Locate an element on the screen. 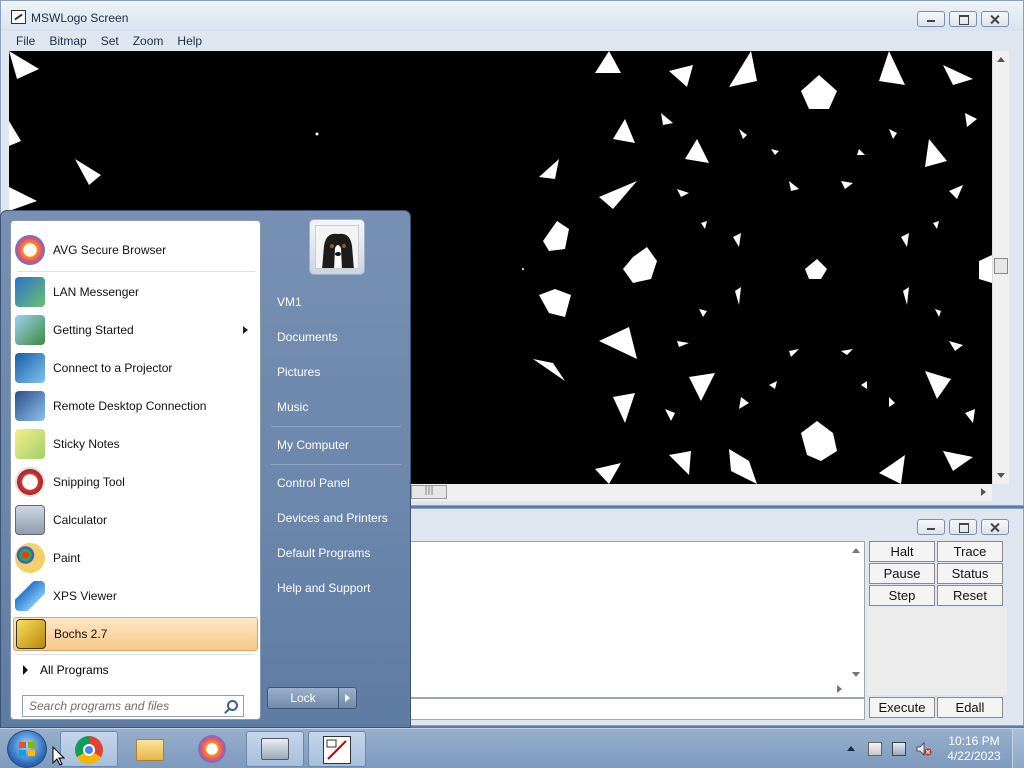  search-icon is located at coordinates (232, 705).